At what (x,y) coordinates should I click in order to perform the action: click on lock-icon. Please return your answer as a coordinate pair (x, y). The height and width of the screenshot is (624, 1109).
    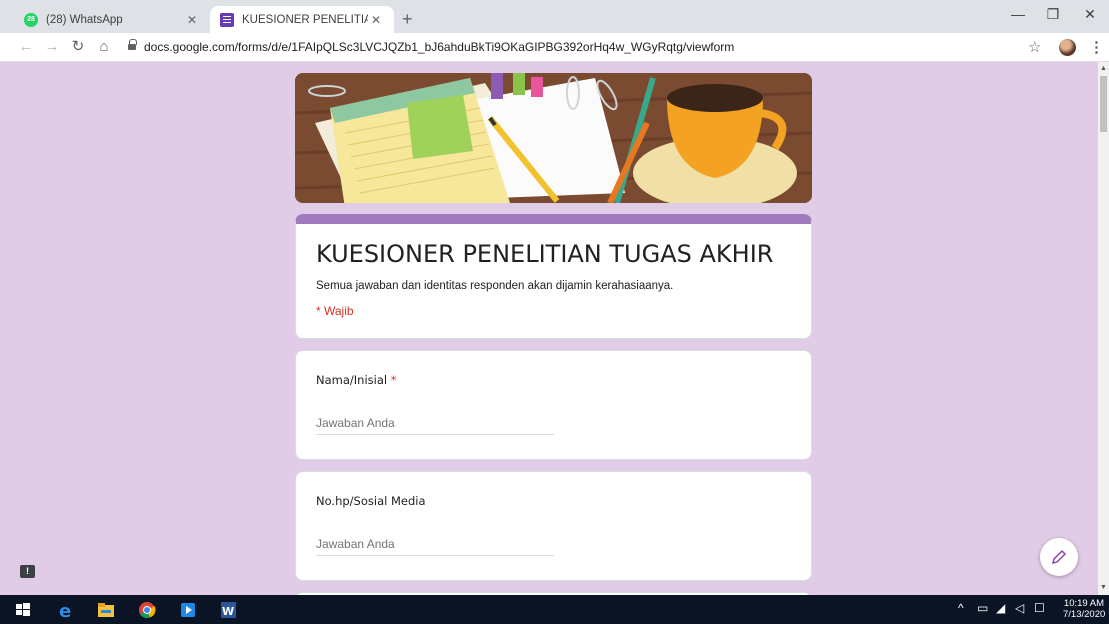
    Looking at the image, I should click on (132, 45).